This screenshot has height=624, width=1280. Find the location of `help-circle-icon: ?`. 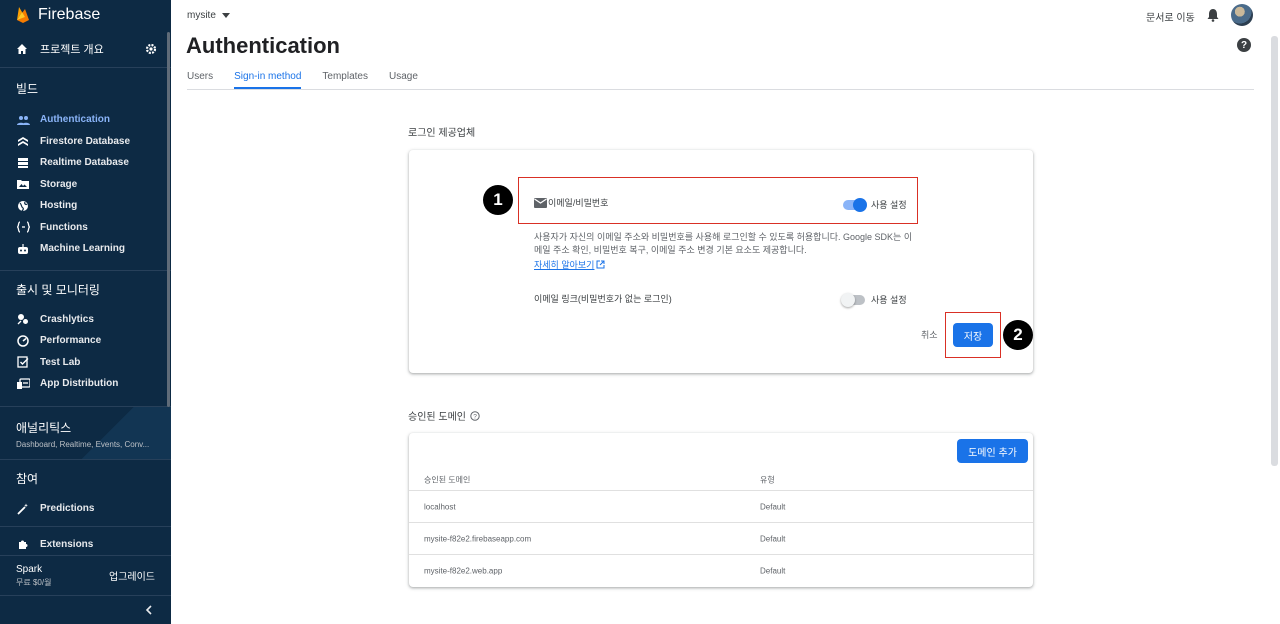

help-circle-icon: ? is located at coordinates (475, 415).